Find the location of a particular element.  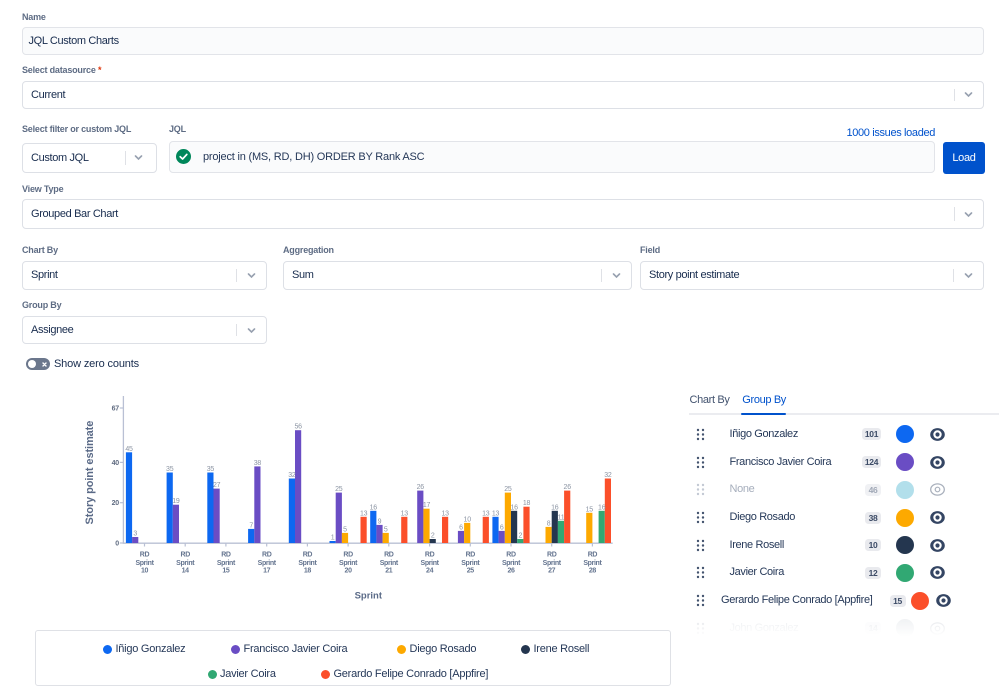

svg-text: 3 is located at coordinates (135, 534).